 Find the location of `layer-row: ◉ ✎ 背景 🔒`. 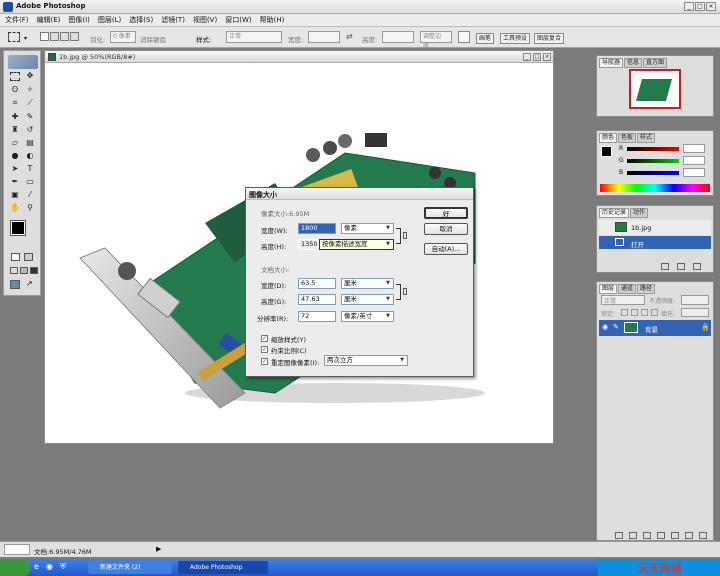

layer-row: ◉ ✎ 背景 🔒 is located at coordinates (655, 328).